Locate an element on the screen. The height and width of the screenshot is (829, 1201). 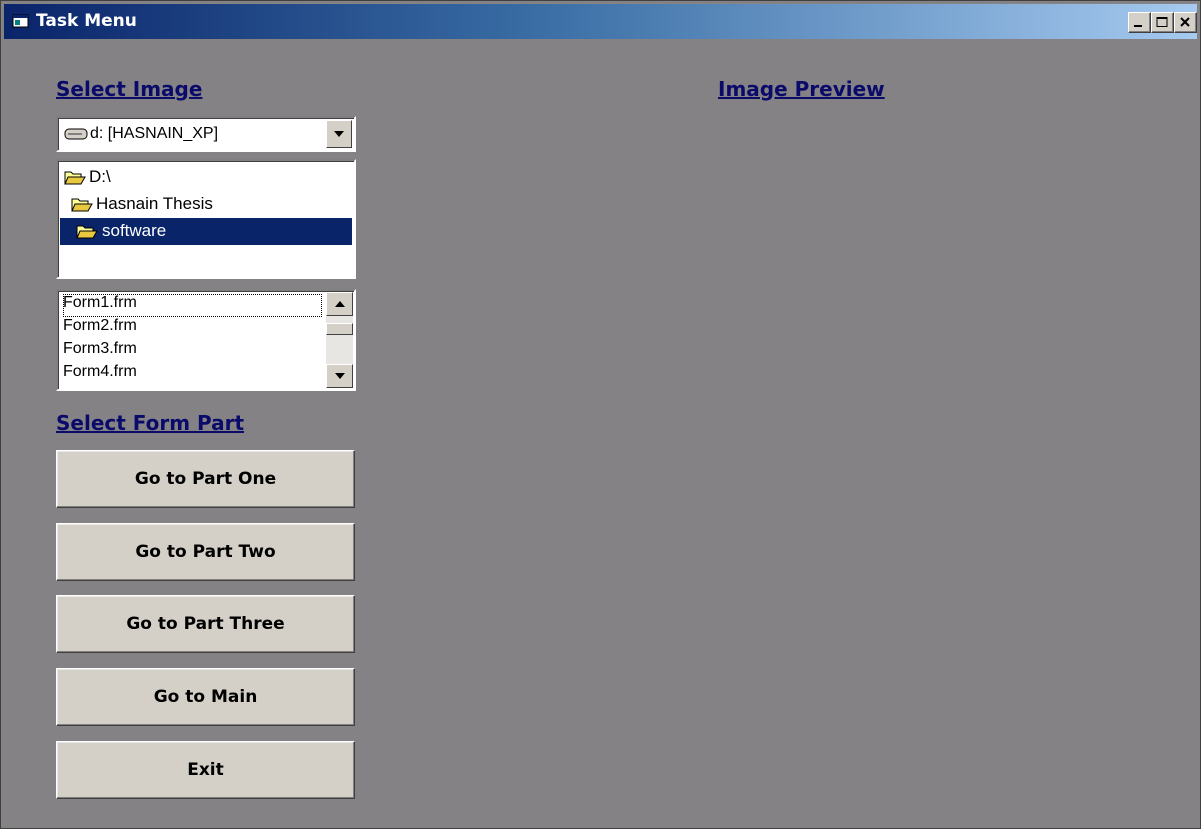
drive-icon is located at coordinates (76, 134).